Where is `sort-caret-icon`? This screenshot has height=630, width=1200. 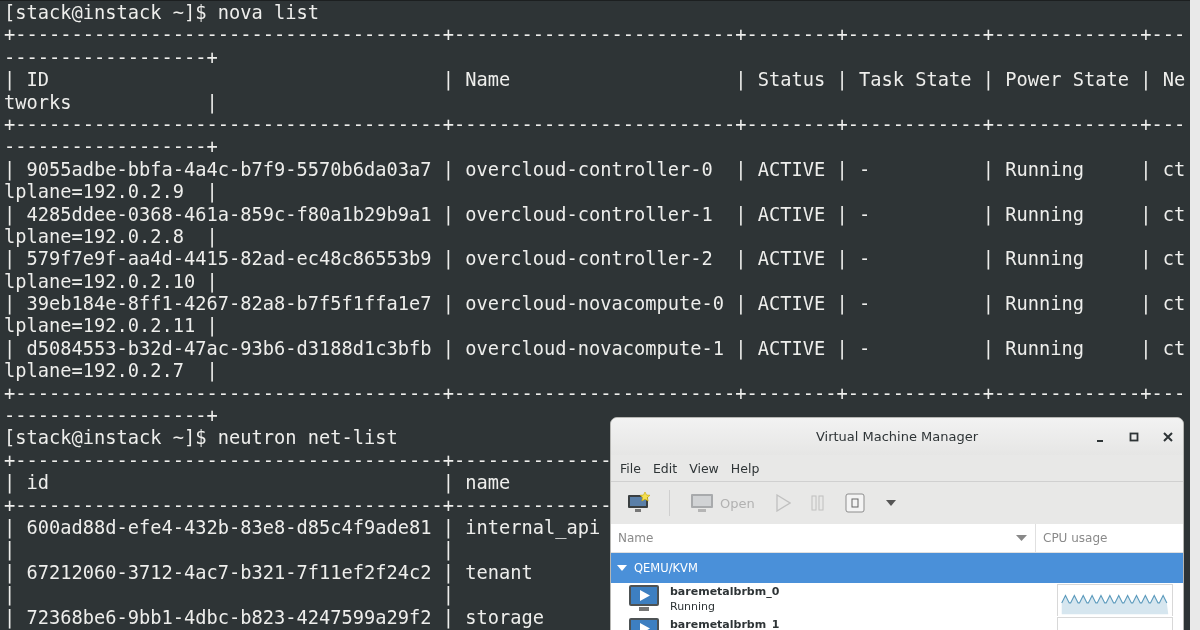
sort-caret-icon is located at coordinates (1021, 538).